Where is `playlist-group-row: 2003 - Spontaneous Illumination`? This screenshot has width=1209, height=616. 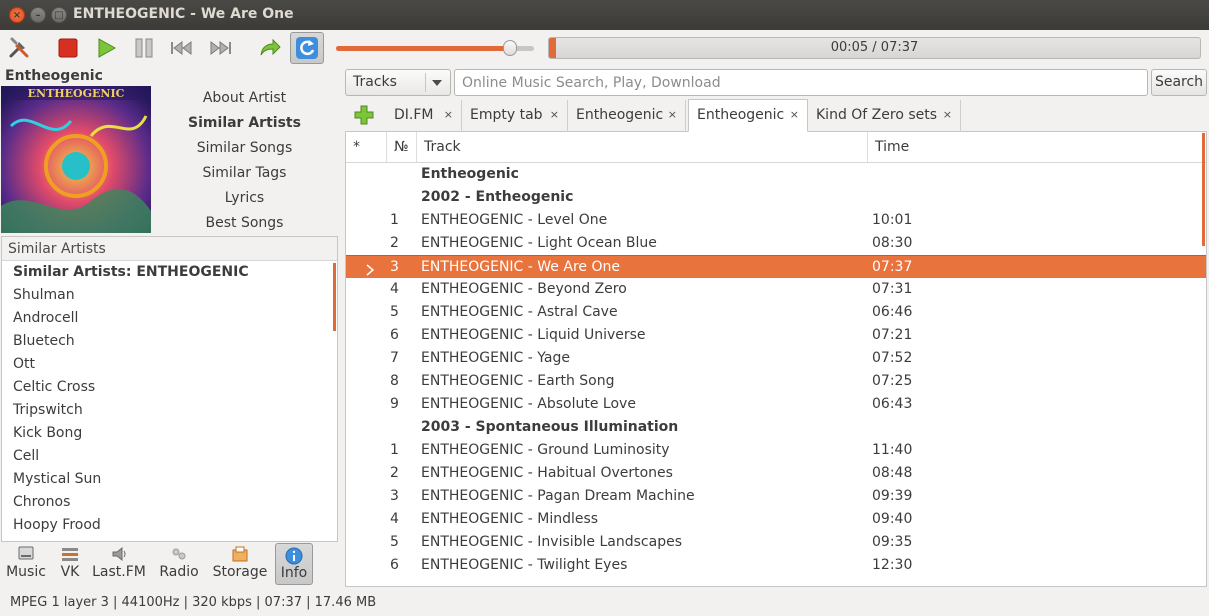
playlist-group-row: 2003 - Spontaneous Illumination is located at coordinates (776, 427).